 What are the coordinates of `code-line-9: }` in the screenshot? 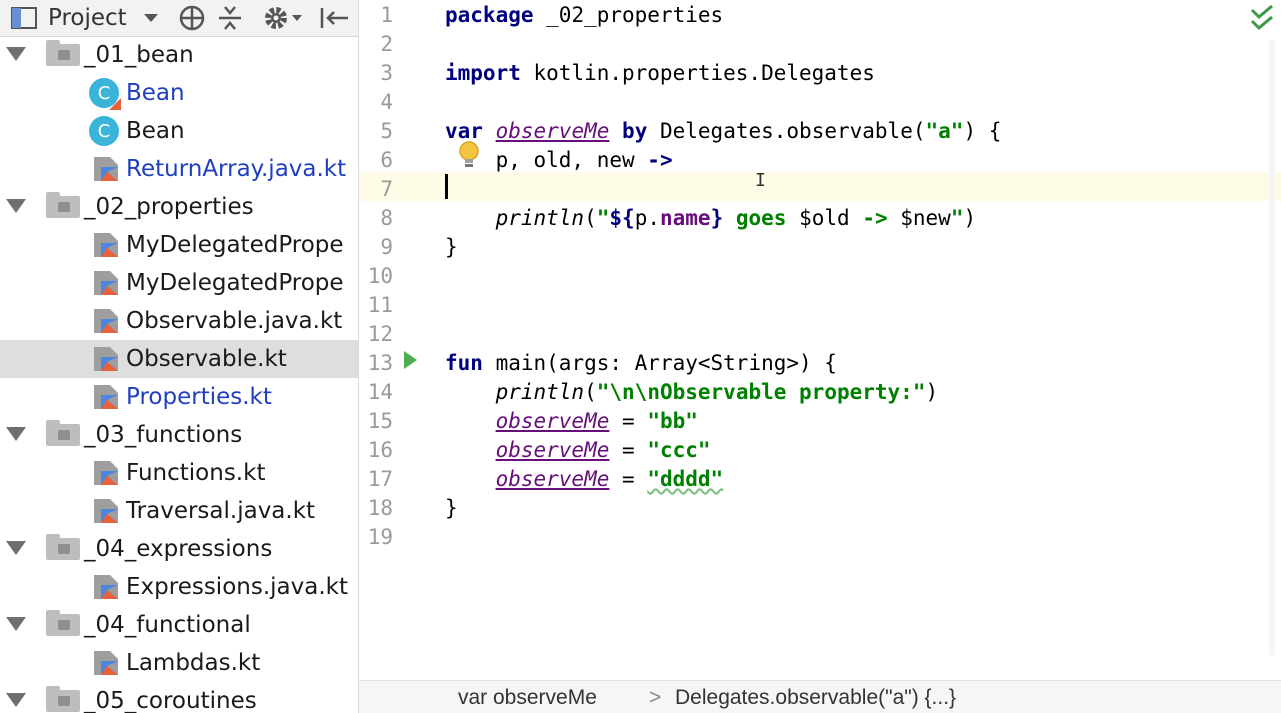 It's located at (451, 247).